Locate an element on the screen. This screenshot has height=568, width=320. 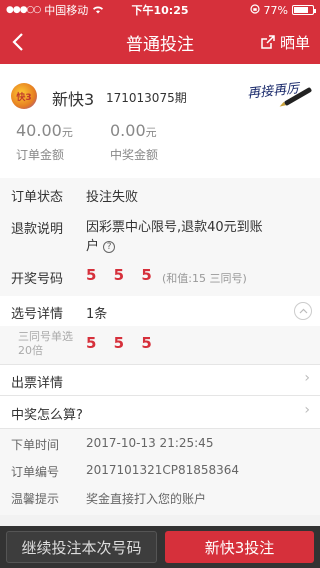
status-value: 投注失败 is located at coordinates (112, 197).